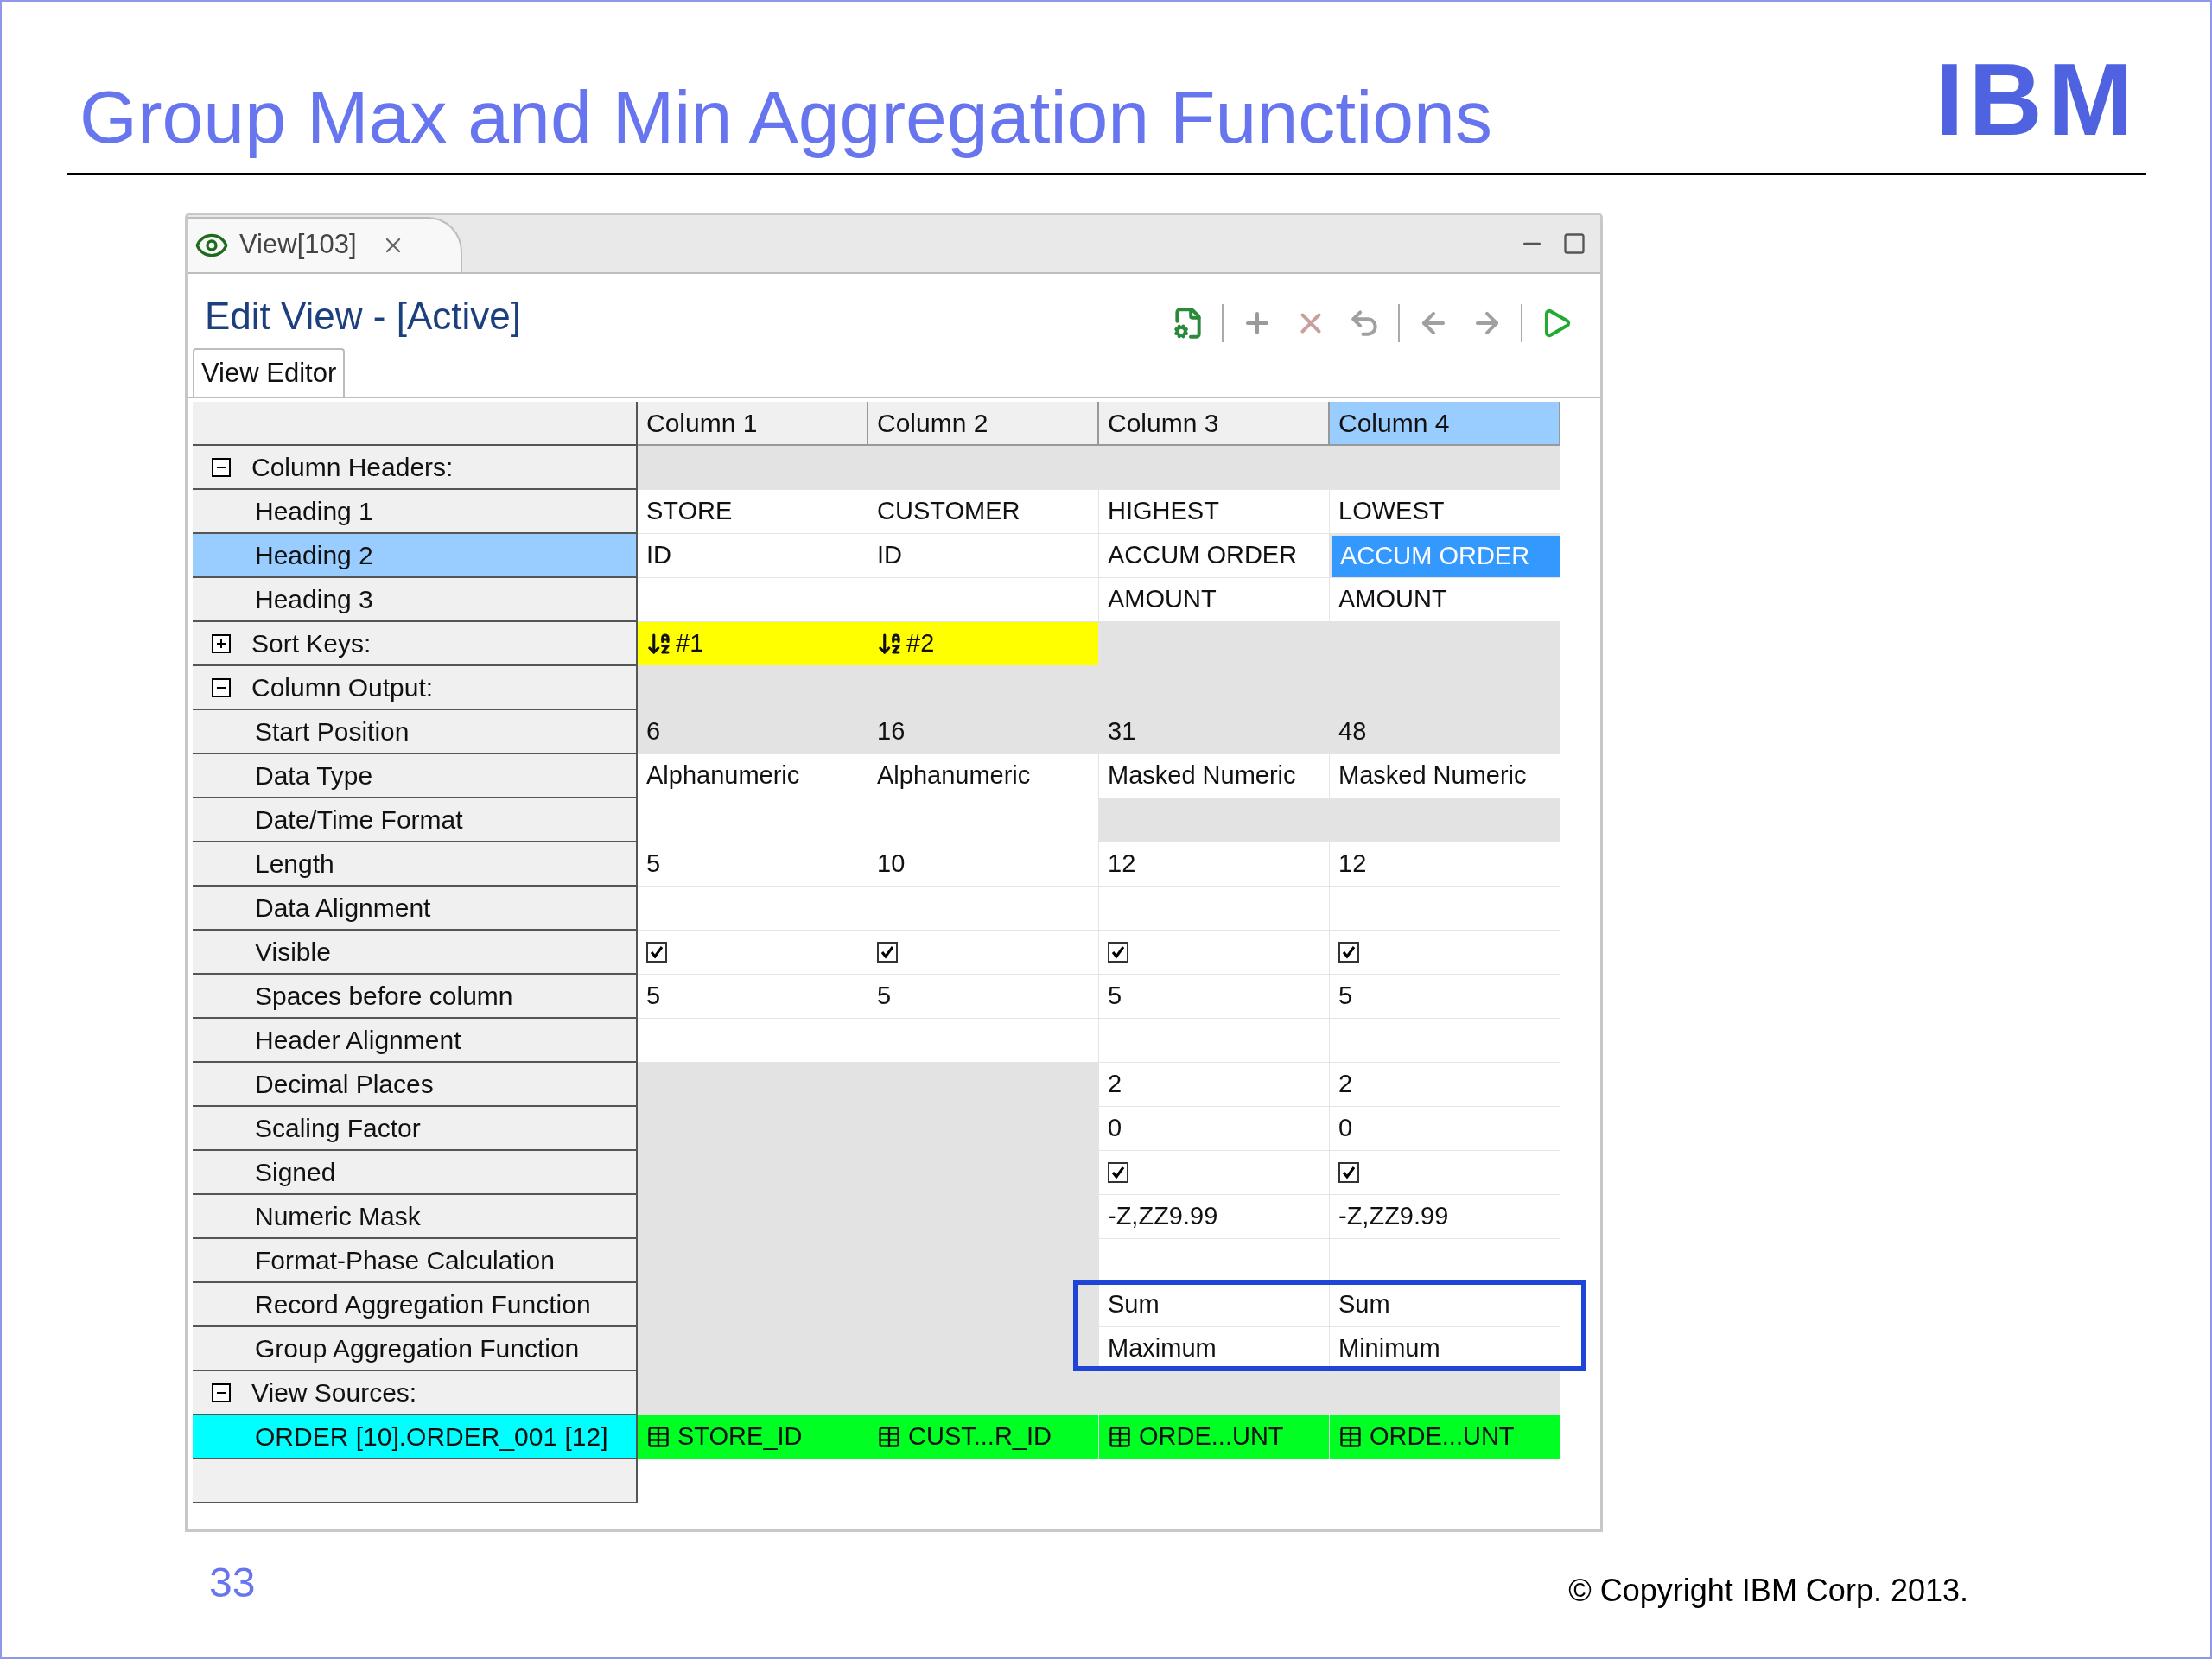 Image resolution: width=2212 pixels, height=1659 pixels. What do you see at coordinates (334, 1392) in the screenshot?
I see `section-label: View Sources:` at bounding box center [334, 1392].